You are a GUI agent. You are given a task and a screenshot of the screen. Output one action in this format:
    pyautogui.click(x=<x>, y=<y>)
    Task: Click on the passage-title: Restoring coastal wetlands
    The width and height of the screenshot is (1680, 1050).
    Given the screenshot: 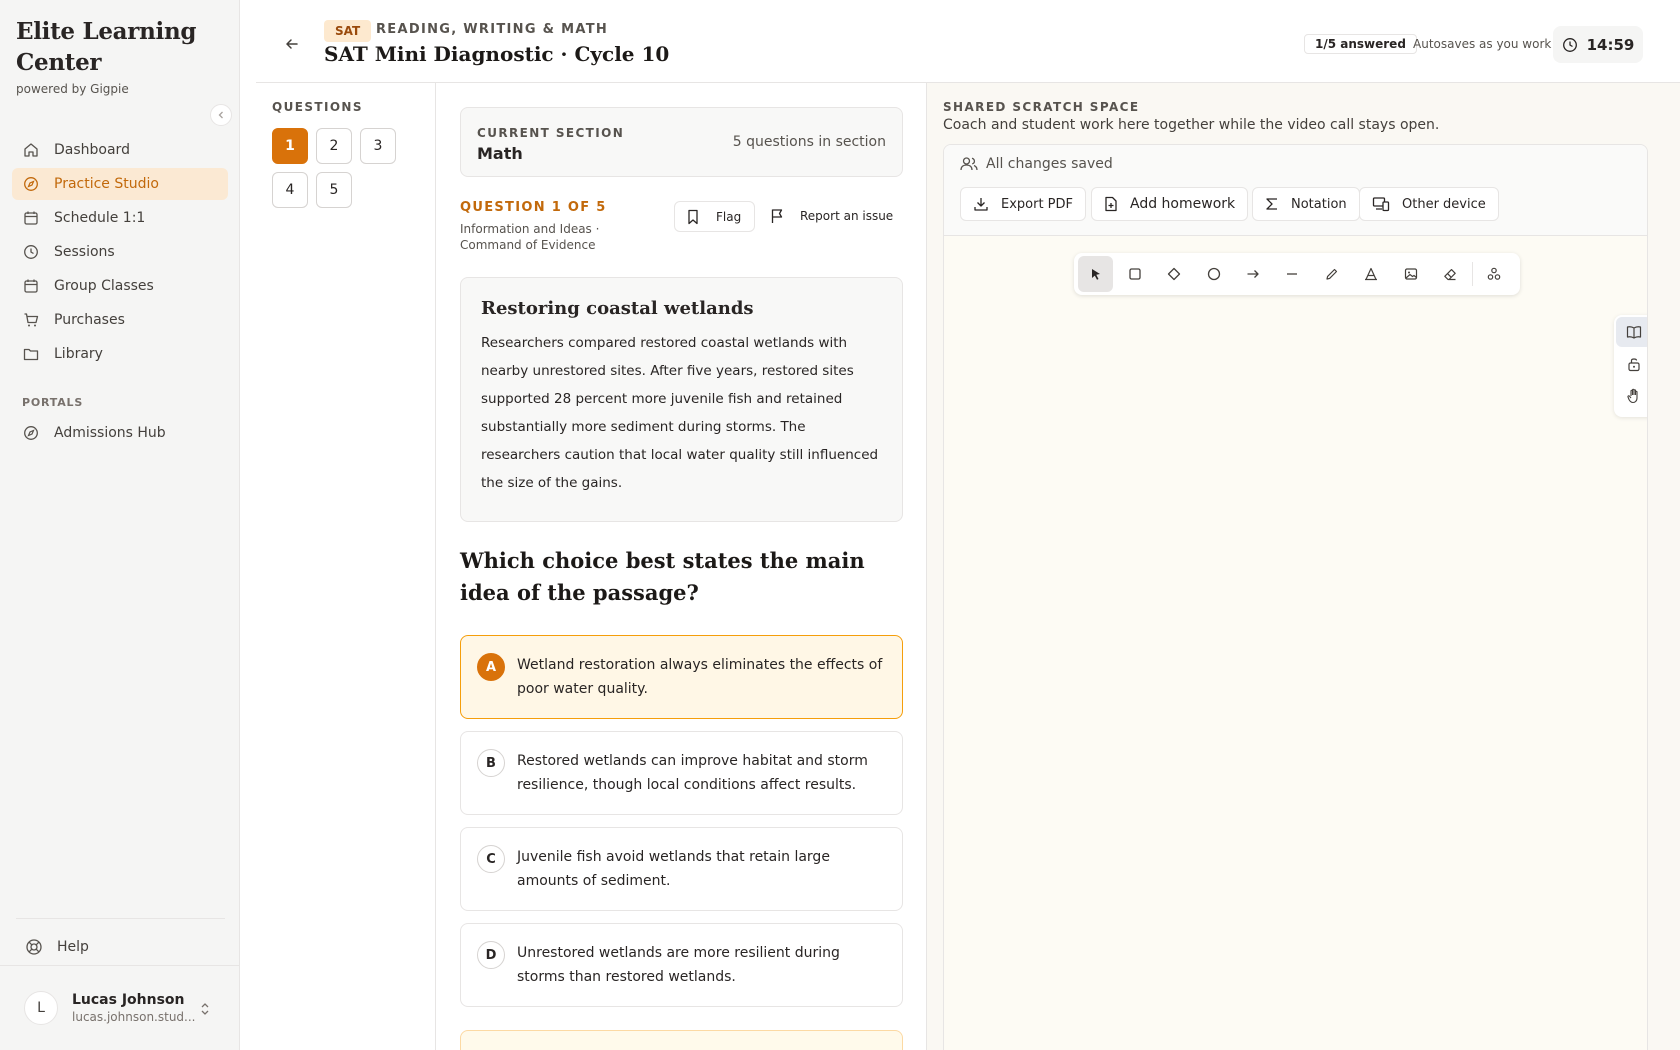 What is the action you would take?
    pyautogui.click(x=617, y=308)
    